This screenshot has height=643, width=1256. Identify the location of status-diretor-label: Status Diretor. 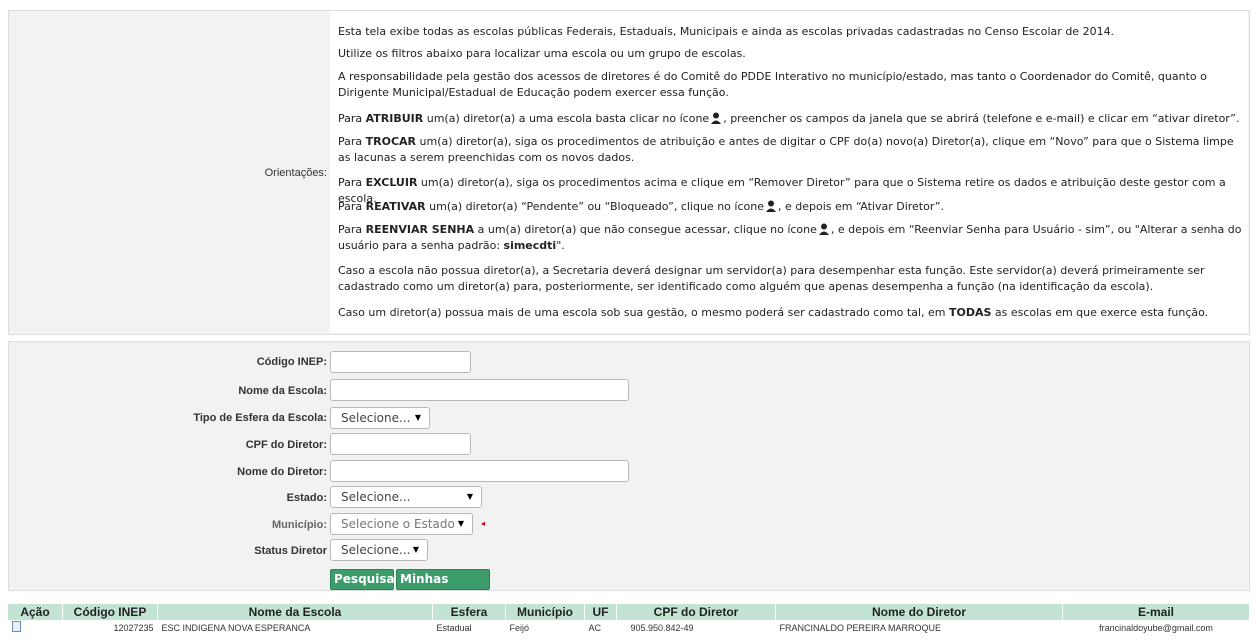
(290, 551).